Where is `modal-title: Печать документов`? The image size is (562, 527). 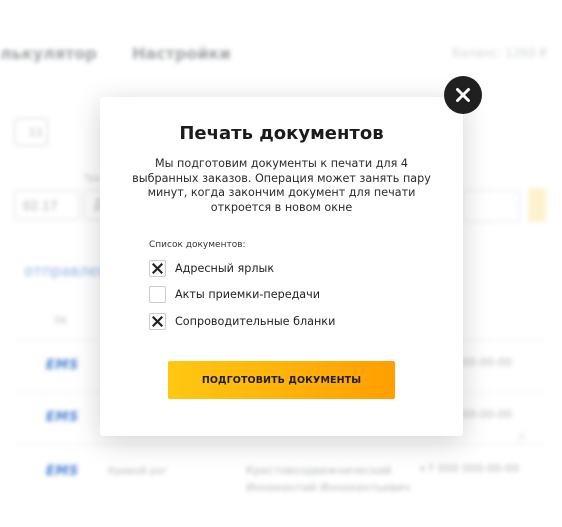
modal-title: Печать документов is located at coordinates (281, 133).